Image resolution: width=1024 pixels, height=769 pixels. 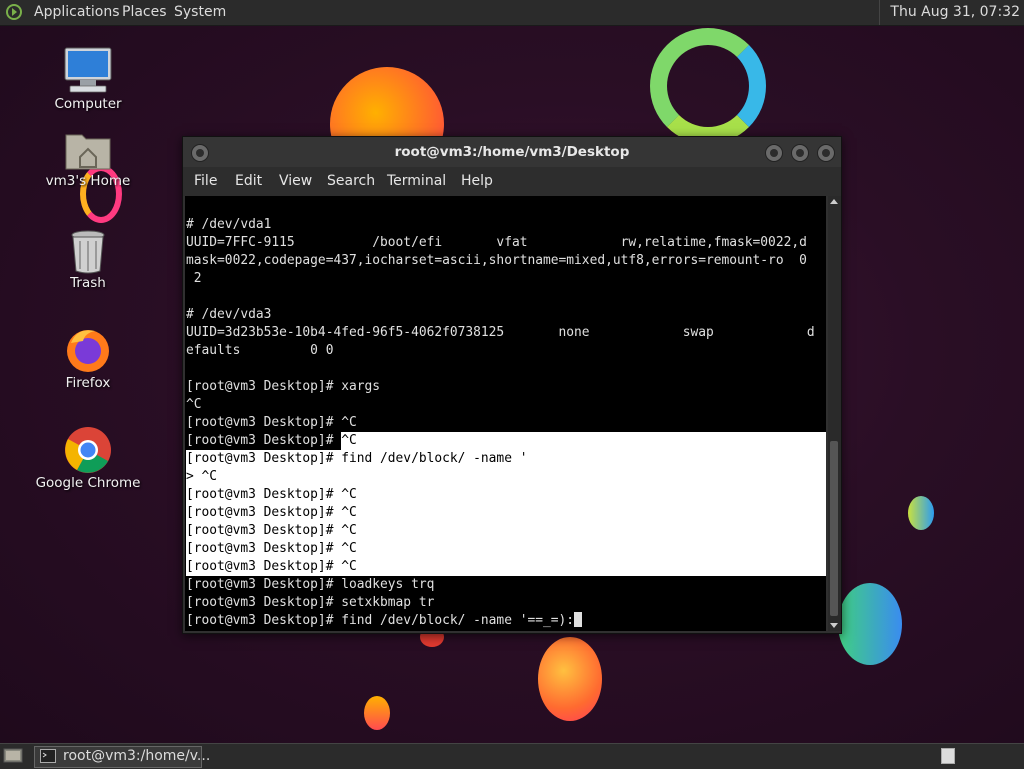 I want to click on wallpaper-blue-green, so click(x=870, y=624).